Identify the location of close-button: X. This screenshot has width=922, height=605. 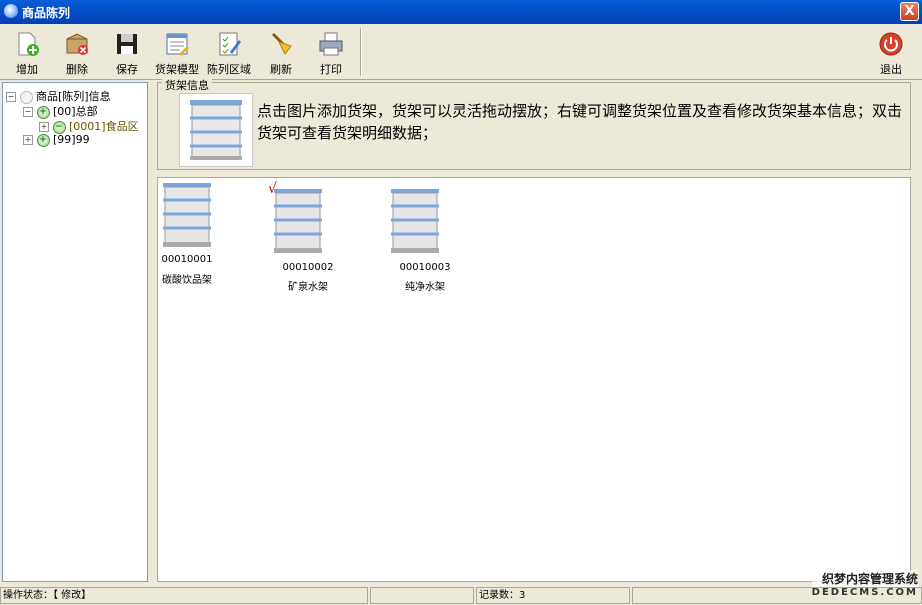
(909, 11).